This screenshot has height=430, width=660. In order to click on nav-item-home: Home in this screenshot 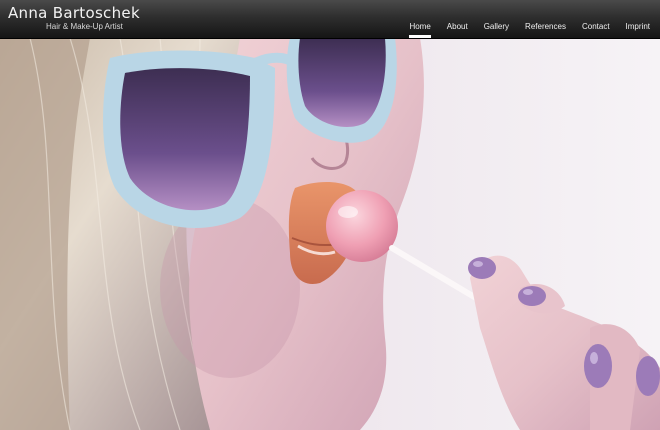, I will do `click(419, 19)`.